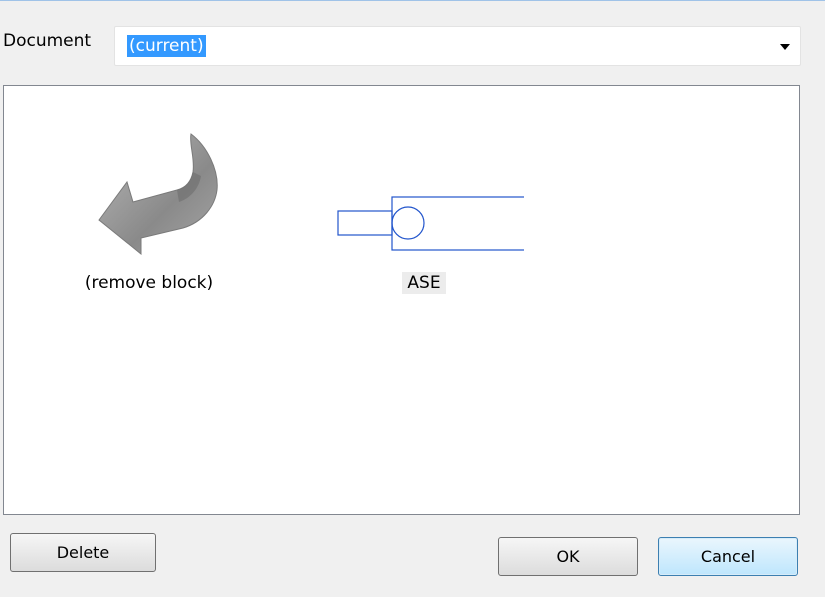 The height and width of the screenshot is (597, 825). What do you see at coordinates (47, 41) in the screenshot?
I see `document-label: Document` at bounding box center [47, 41].